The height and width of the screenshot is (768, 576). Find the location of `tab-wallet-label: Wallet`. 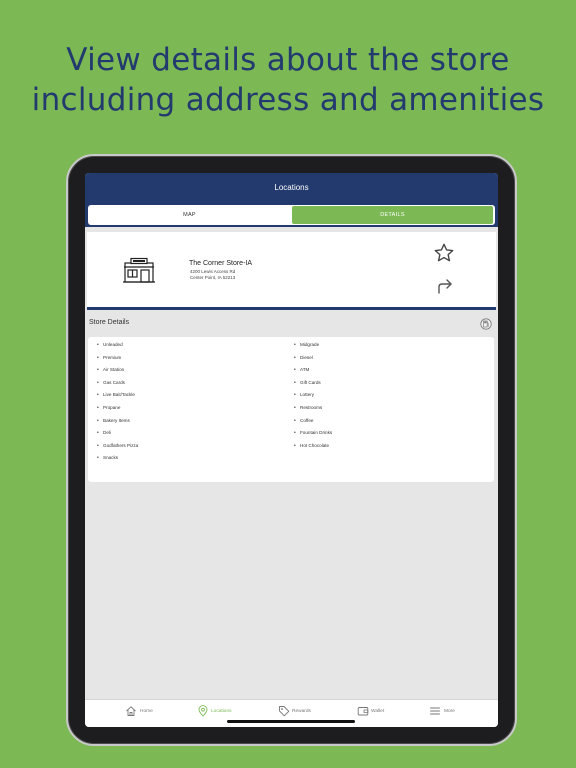

tab-wallet-label: Wallet is located at coordinates (378, 711).